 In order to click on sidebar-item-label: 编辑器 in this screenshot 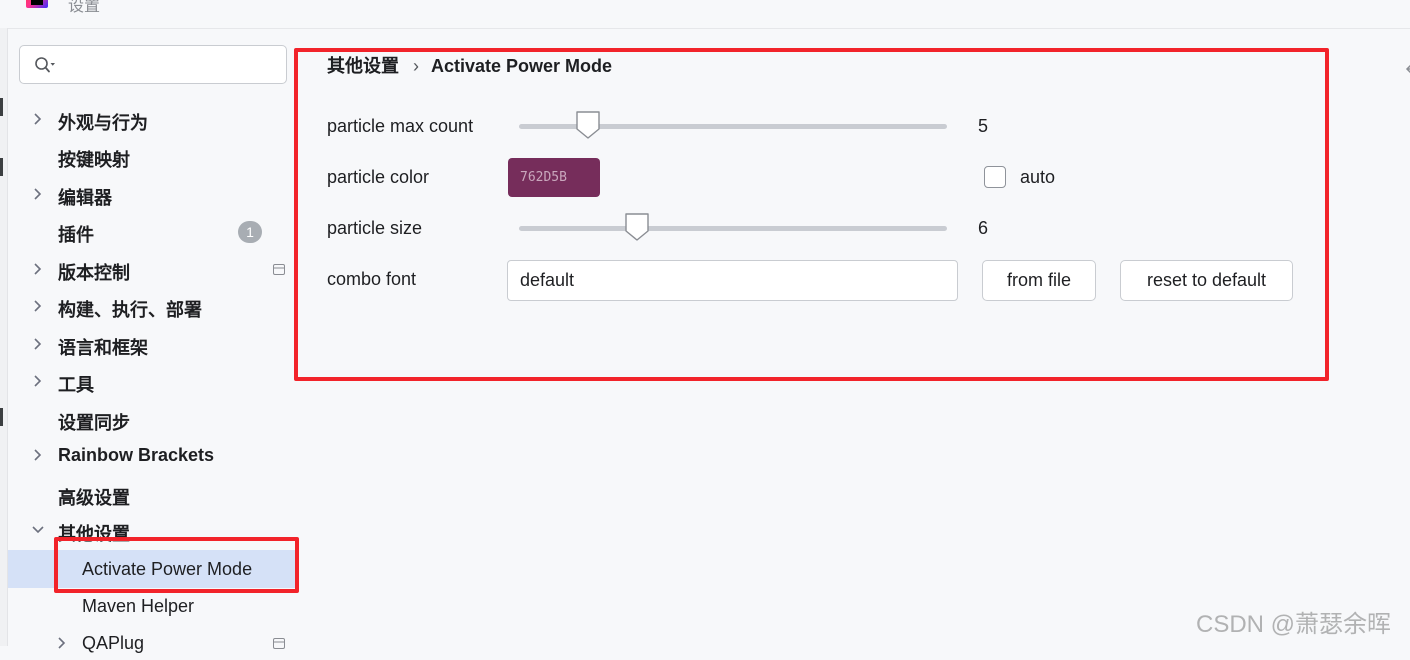, I will do `click(85, 198)`.